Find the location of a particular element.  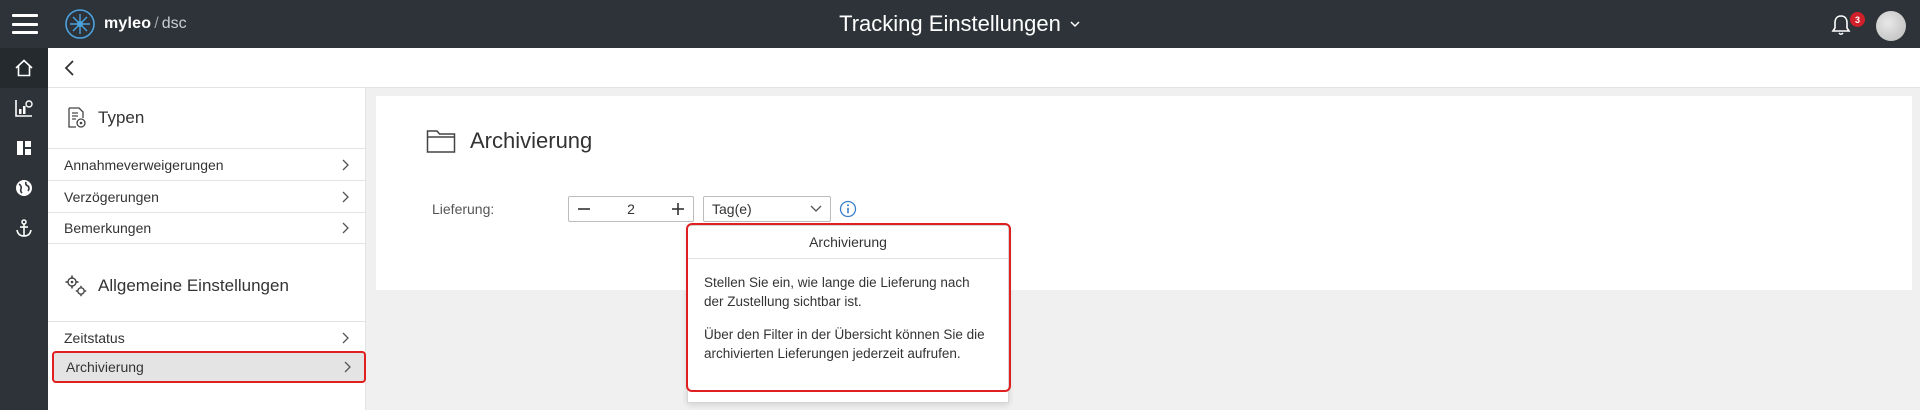

menu-icon is located at coordinates (25, 24).